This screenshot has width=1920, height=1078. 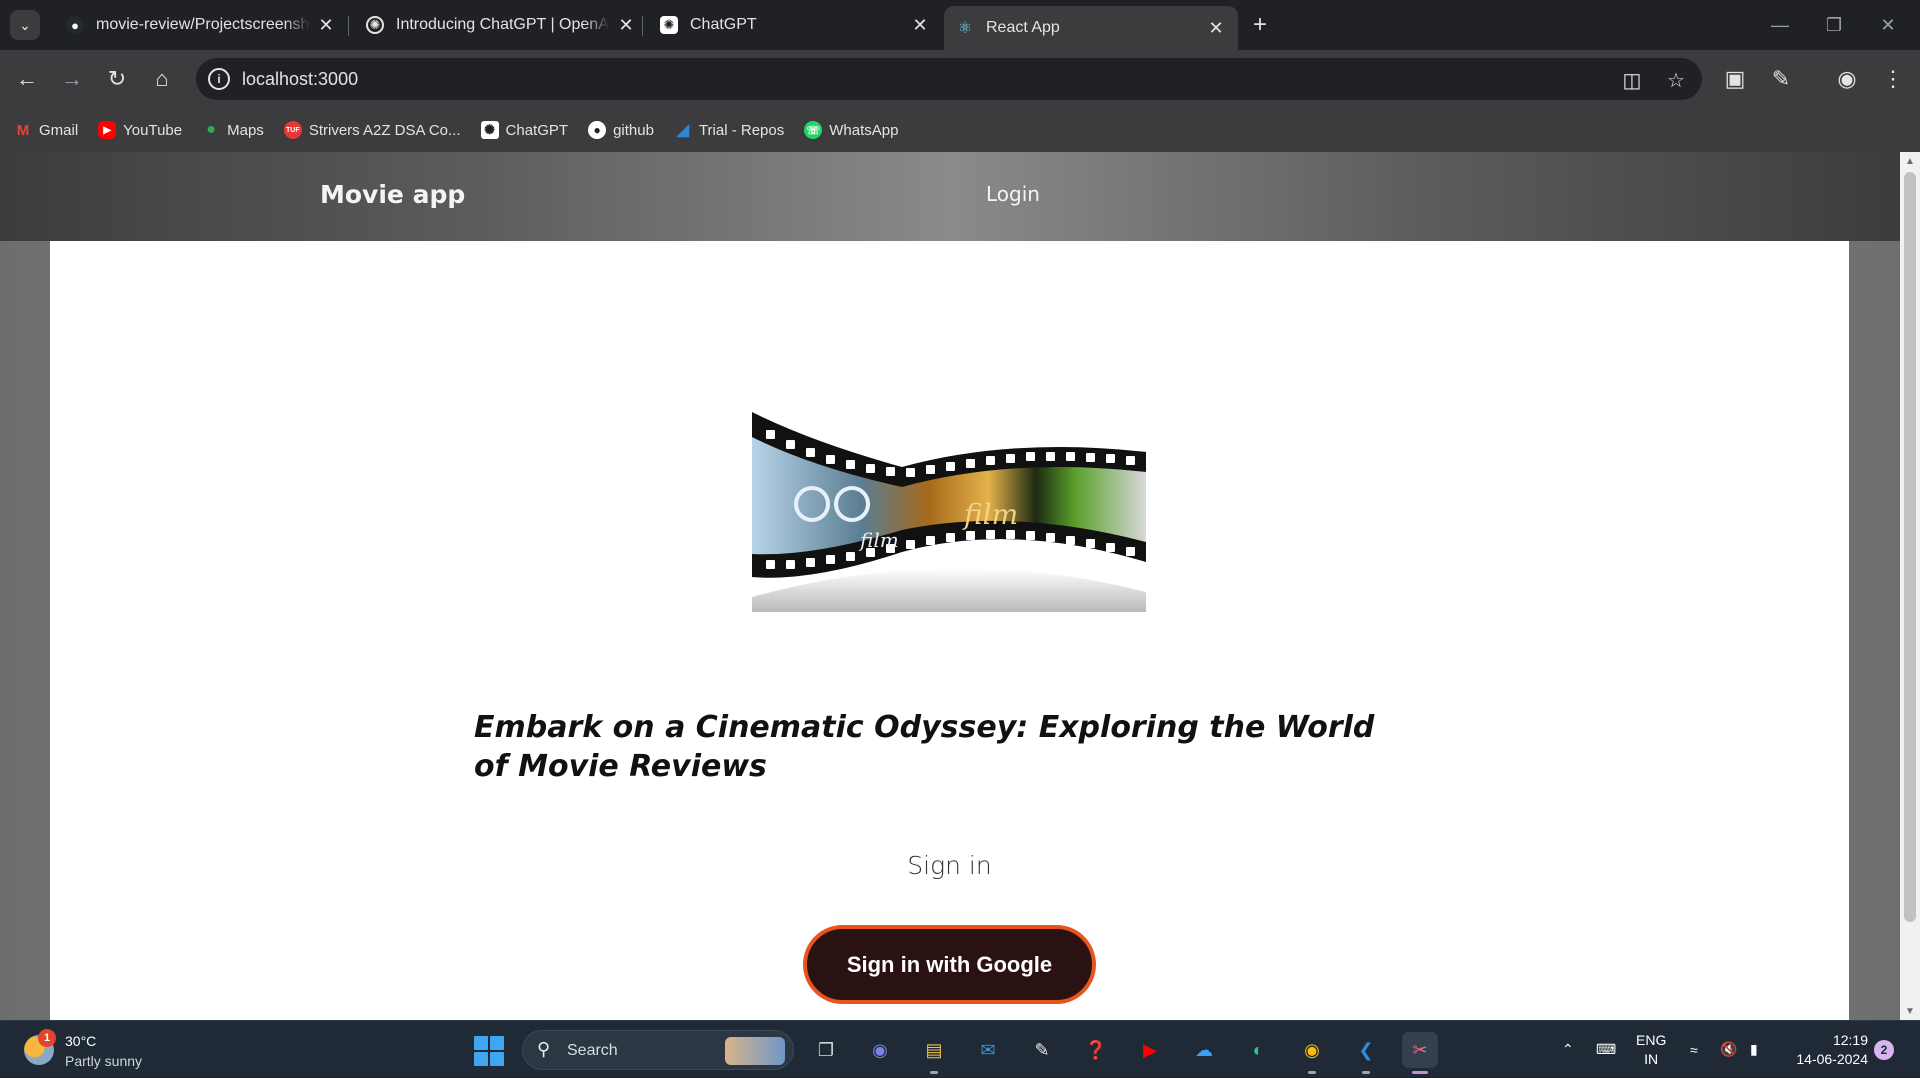 What do you see at coordinates (1651, 1040) in the screenshot?
I see `language-line-1: ENG` at bounding box center [1651, 1040].